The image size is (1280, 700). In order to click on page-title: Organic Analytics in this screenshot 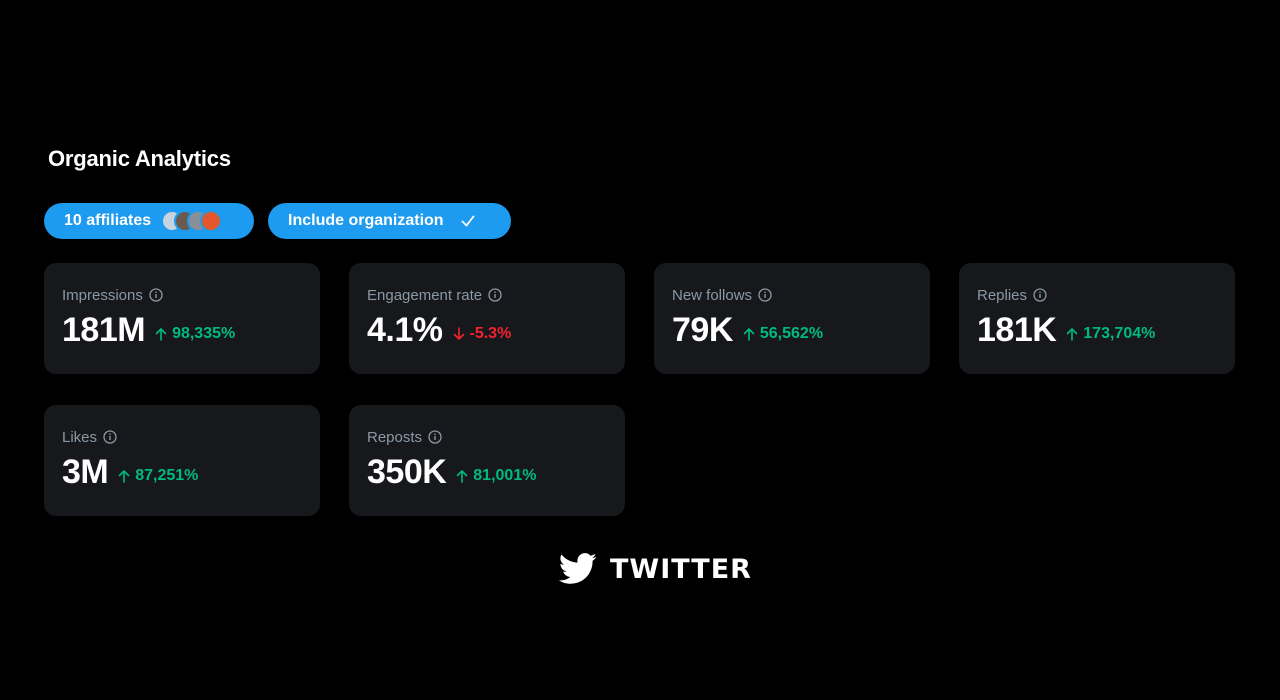, I will do `click(139, 158)`.